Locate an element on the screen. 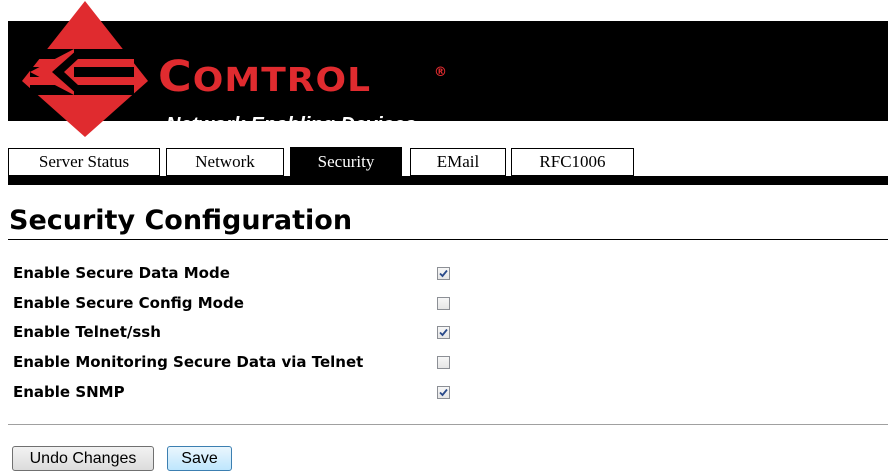 The width and height of the screenshot is (888, 471). setting-label-monitoring-secure-data: Enable Monitoring Secure Data via Telnet is located at coordinates (188, 362).